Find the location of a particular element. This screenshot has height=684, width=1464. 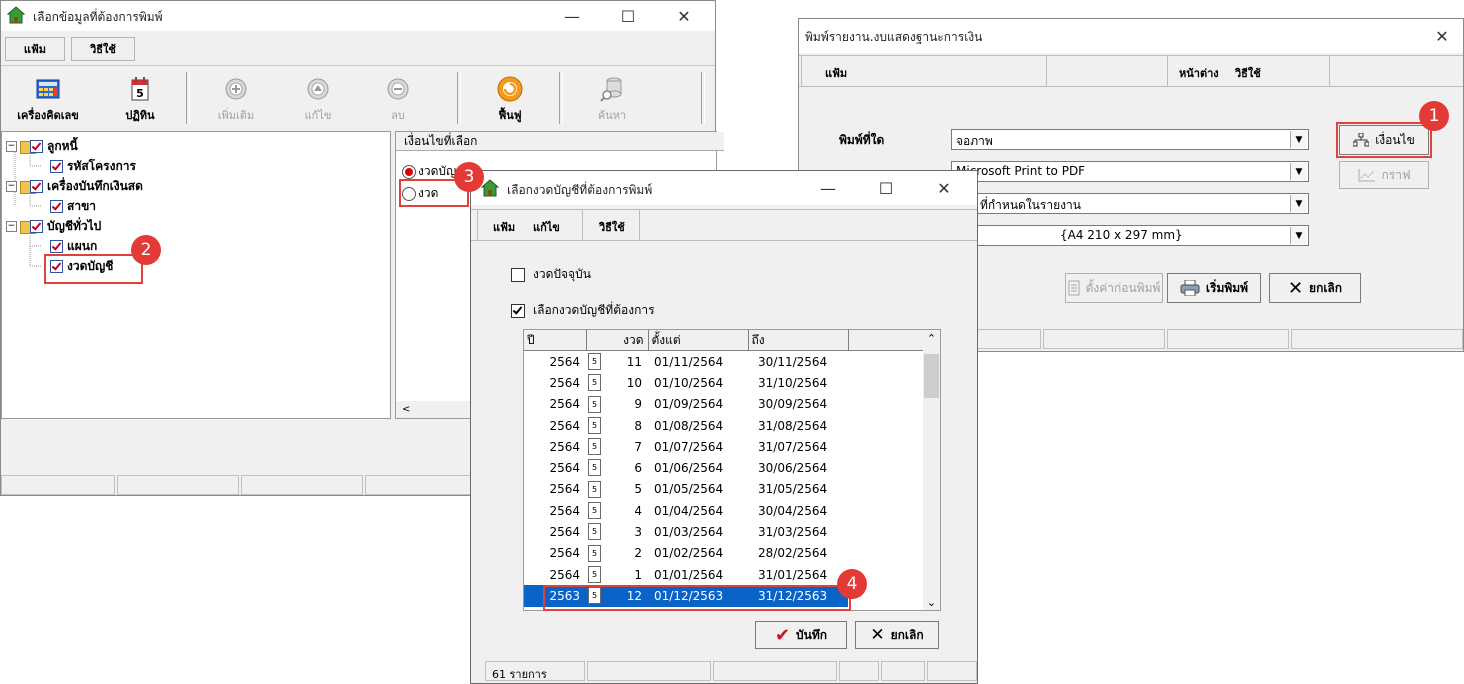

calendar-label: ปฏิทิน is located at coordinates (140, 115).